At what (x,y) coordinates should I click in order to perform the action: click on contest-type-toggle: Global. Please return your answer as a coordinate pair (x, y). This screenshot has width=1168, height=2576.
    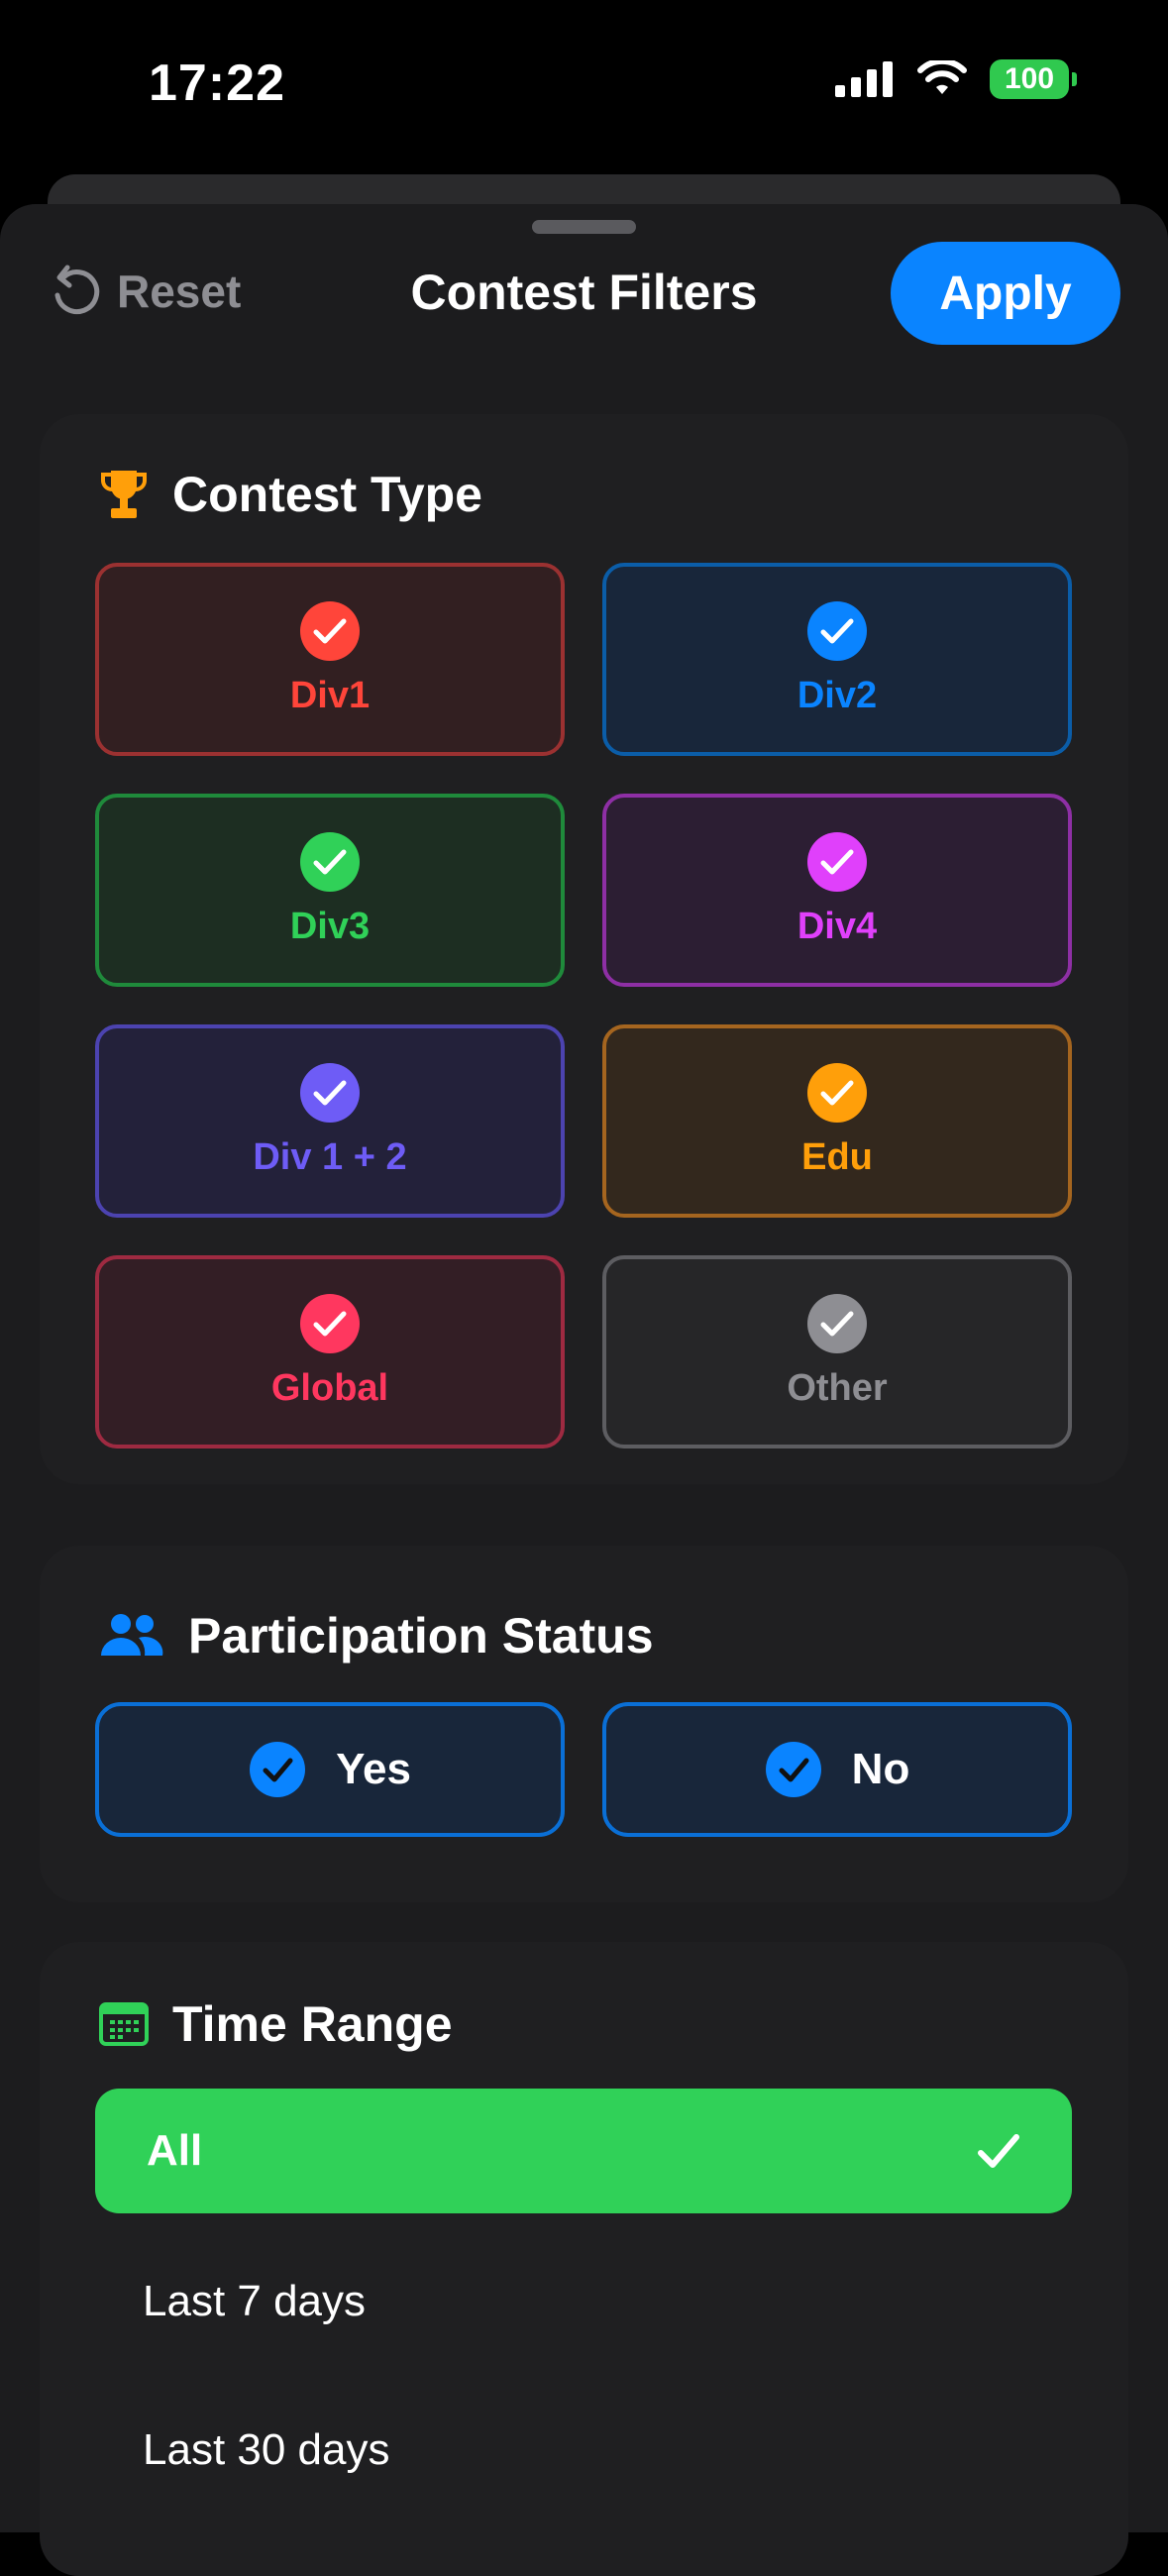
    Looking at the image, I should click on (330, 1352).